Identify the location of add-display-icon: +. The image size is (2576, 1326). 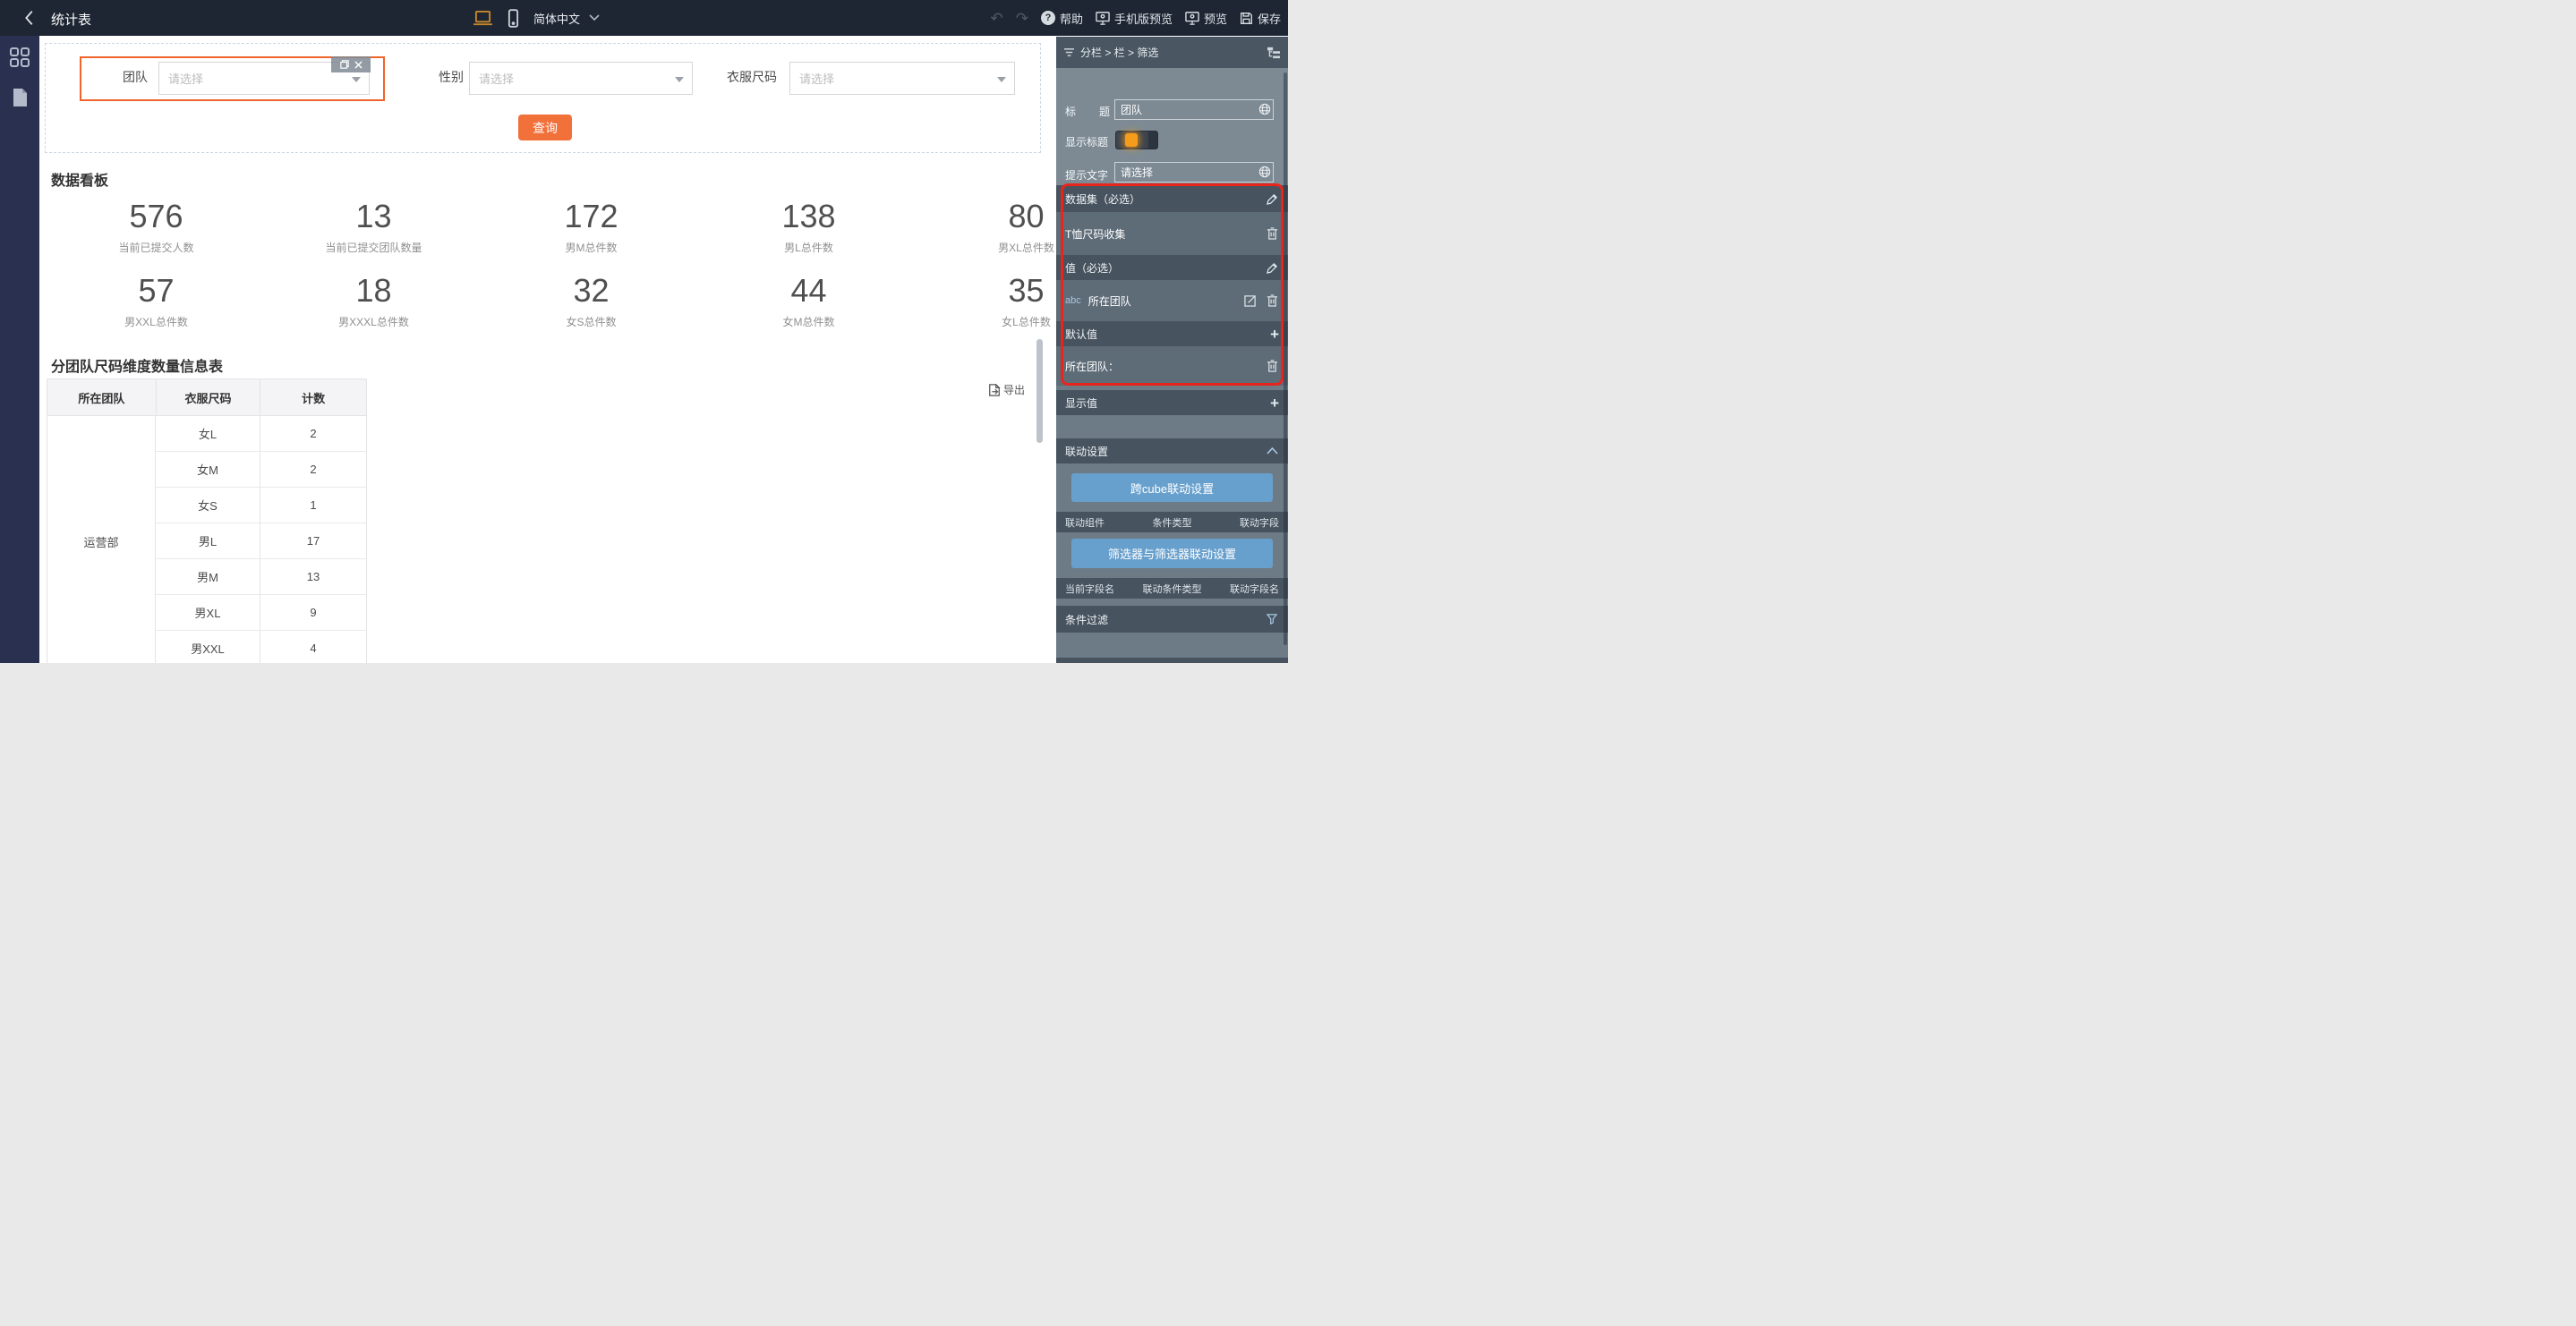
(1274, 403).